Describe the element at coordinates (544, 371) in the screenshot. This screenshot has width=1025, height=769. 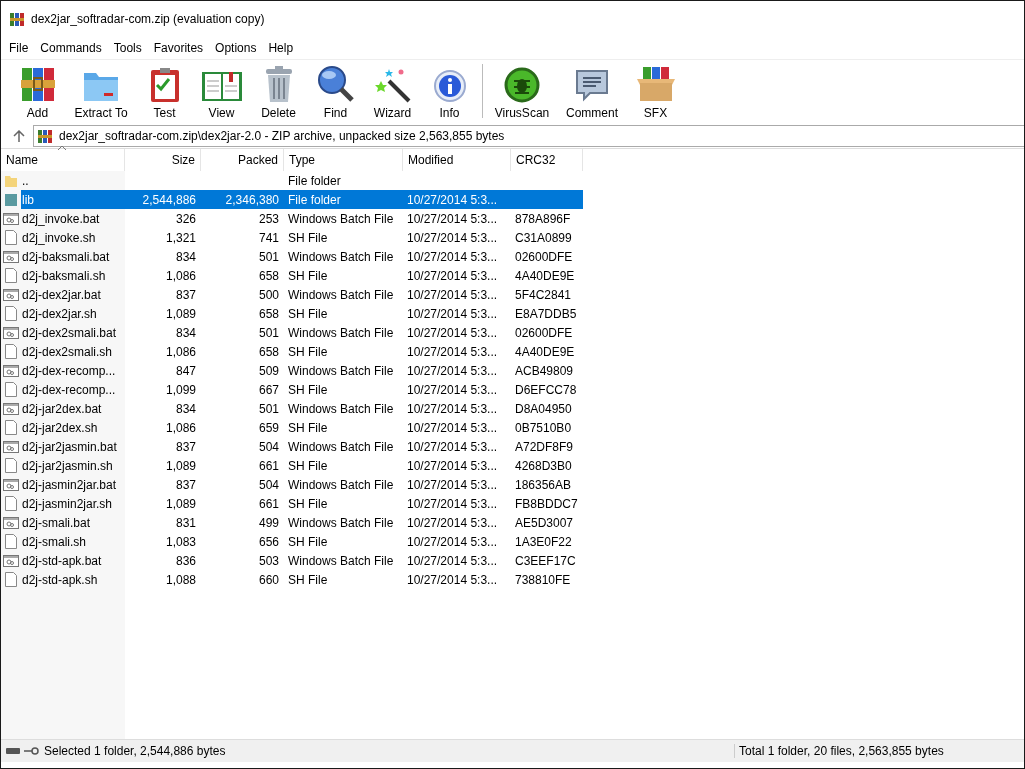
I see `table-cell-text: ACB49809` at that location.